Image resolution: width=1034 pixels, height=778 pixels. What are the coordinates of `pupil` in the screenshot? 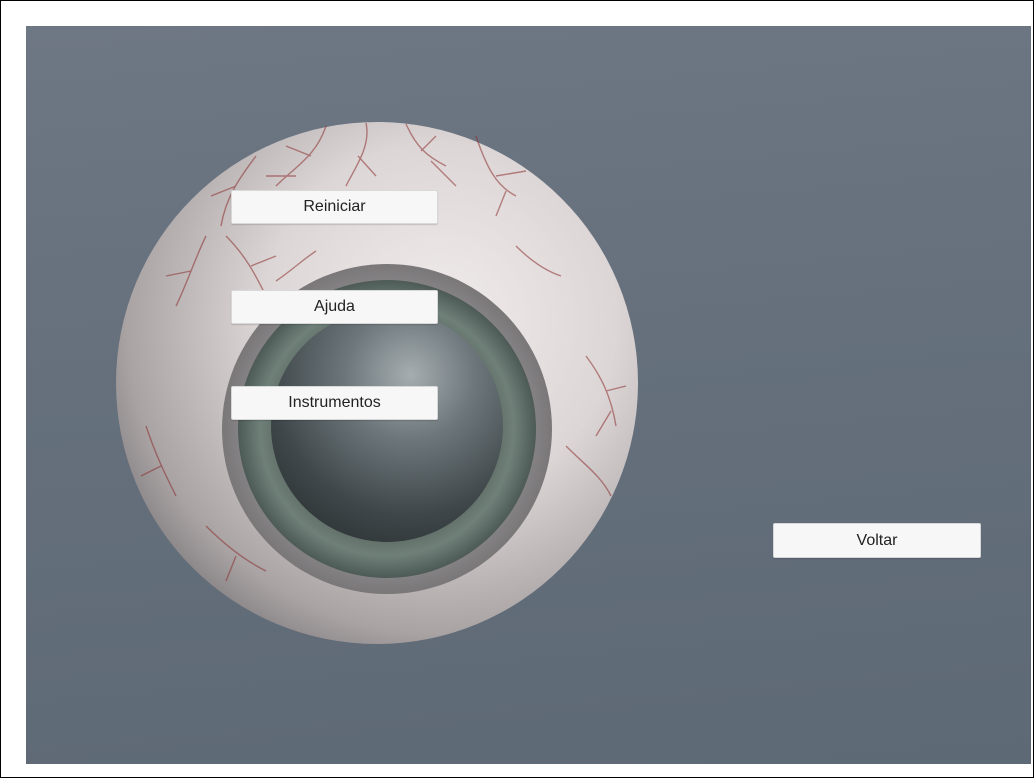 It's located at (387, 426).